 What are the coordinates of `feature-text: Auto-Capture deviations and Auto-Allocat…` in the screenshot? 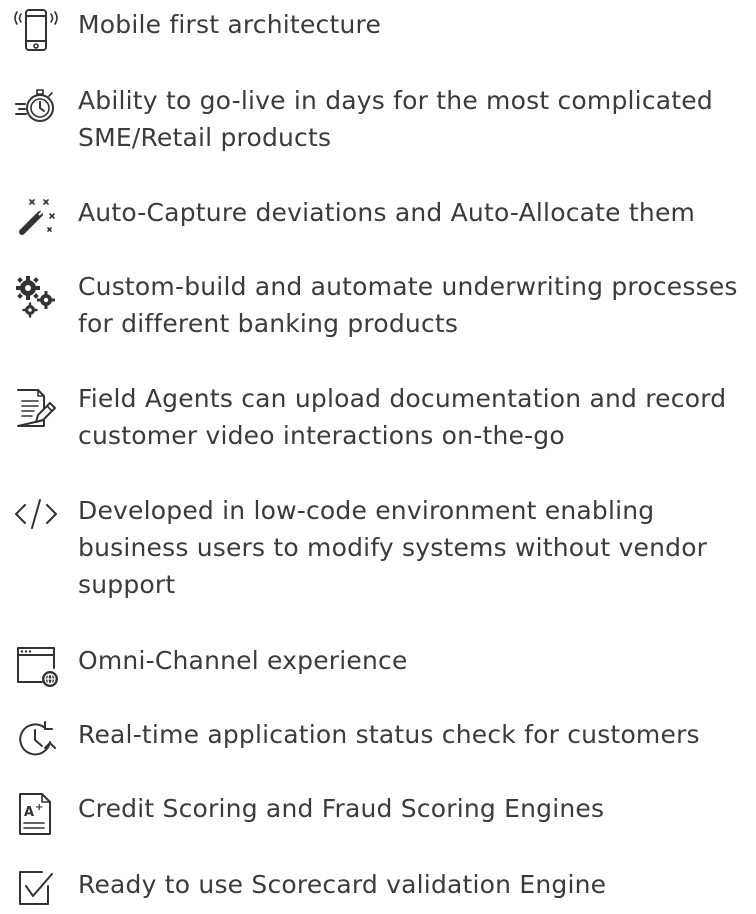 It's located at (387, 212).